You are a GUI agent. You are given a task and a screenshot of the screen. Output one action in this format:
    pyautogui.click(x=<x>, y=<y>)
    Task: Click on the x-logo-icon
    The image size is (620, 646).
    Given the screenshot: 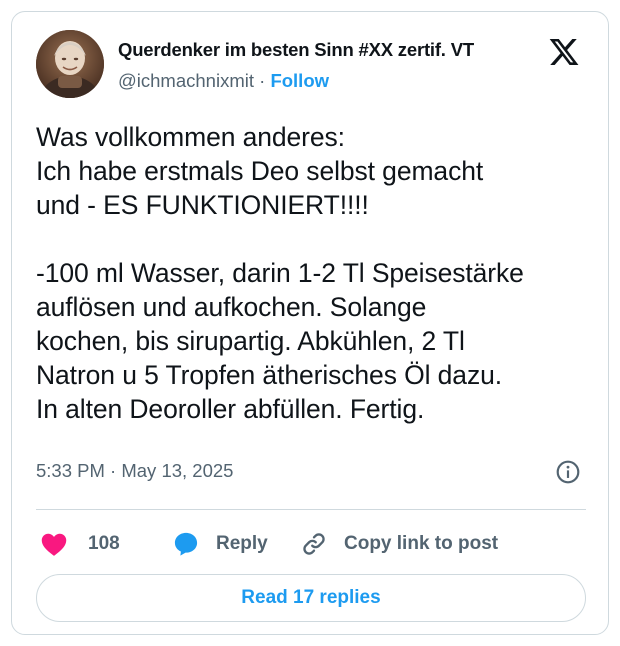 What is the action you would take?
    pyautogui.click(x=564, y=52)
    